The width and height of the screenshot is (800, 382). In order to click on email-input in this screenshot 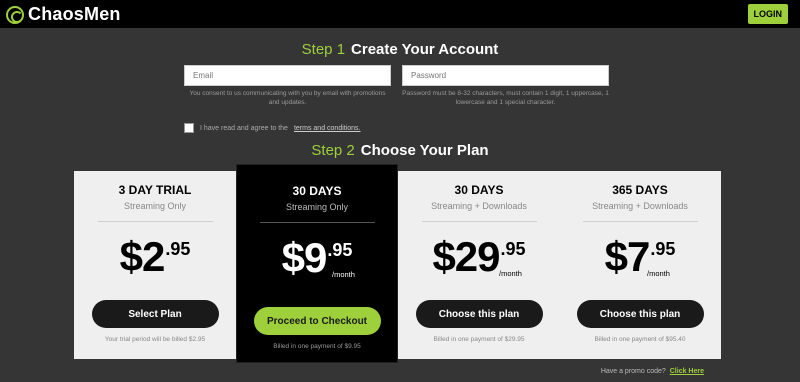, I will do `click(287, 75)`.